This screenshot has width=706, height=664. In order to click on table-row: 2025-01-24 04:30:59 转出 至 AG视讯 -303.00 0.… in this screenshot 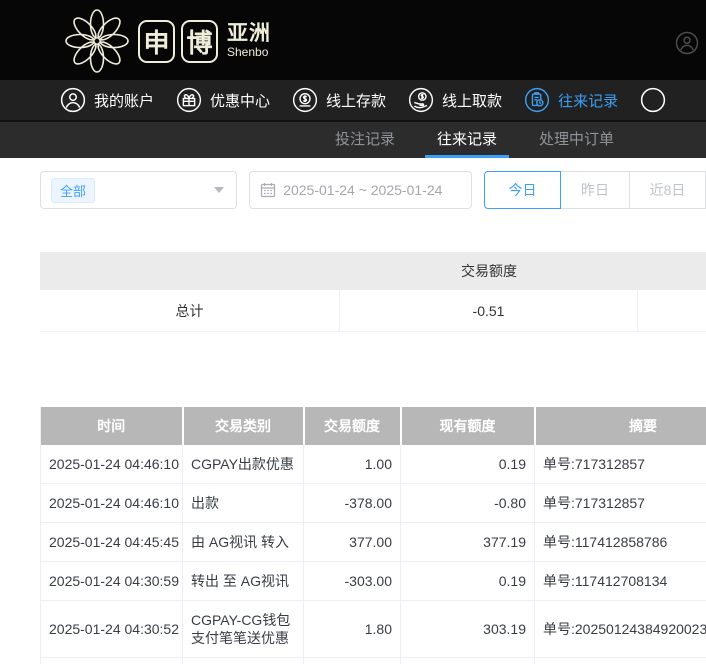, I will do `click(373, 581)`.